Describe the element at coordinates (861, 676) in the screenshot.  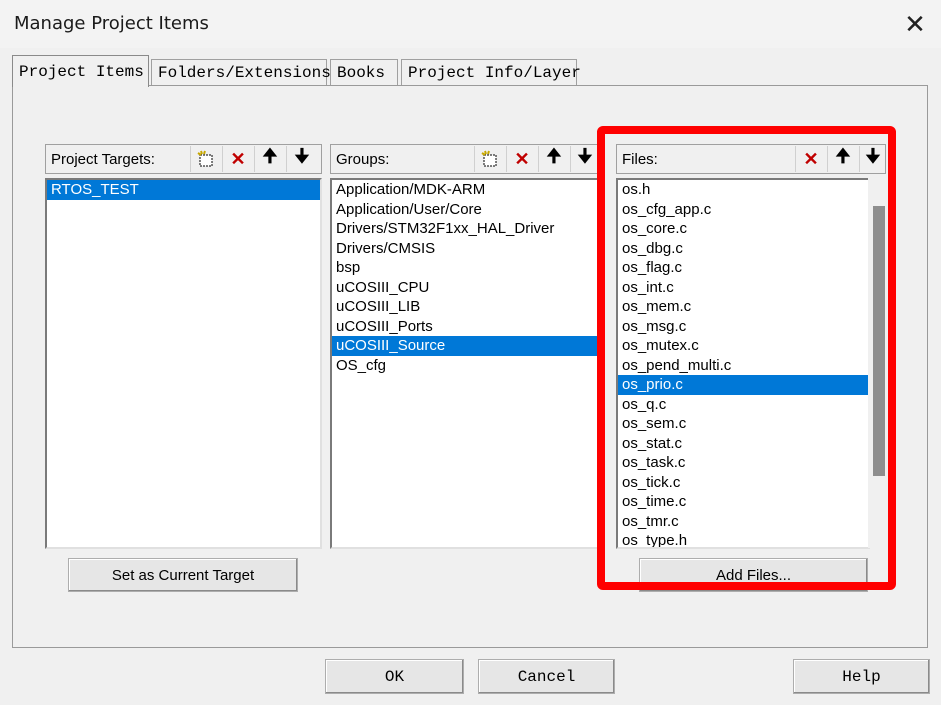
I see `help-button: Help` at that location.